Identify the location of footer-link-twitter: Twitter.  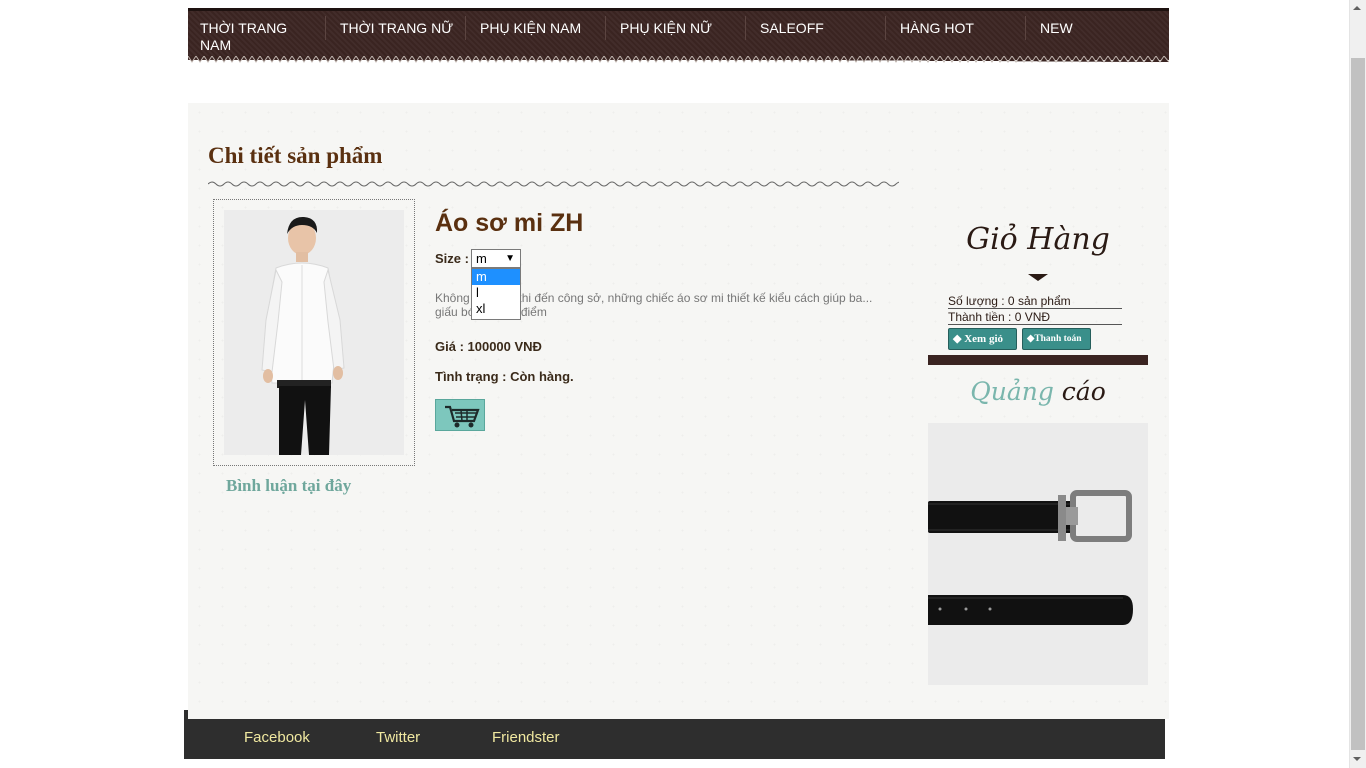
(398, 737).